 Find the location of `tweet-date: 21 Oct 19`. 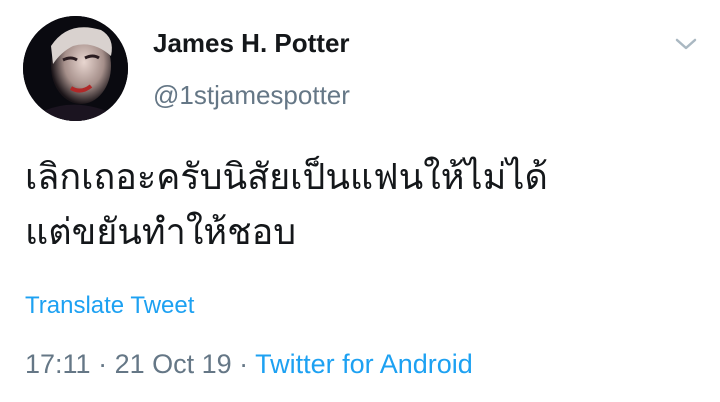

tweet-date: 21 Oct 19 is located at coordinates (173, 364).